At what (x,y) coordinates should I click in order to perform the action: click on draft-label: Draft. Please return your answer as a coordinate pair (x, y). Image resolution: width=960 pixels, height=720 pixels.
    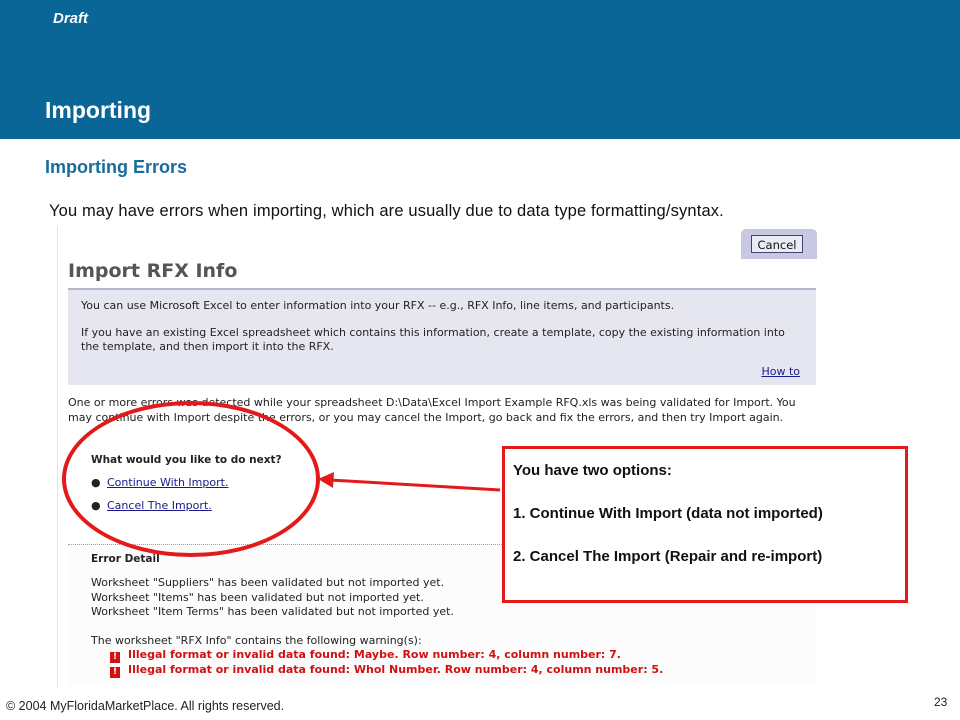
    Looking at the image, I should click on (71, 18).